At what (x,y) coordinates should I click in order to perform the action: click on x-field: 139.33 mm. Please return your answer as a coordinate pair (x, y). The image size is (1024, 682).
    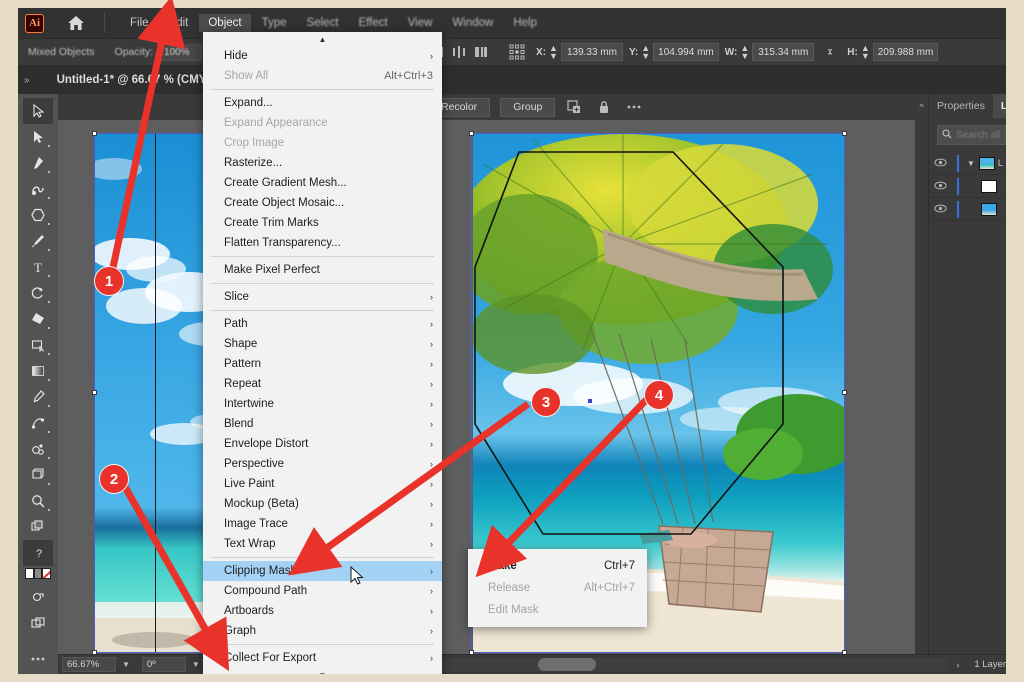
    Looking at the image, I should click on (591, 52).